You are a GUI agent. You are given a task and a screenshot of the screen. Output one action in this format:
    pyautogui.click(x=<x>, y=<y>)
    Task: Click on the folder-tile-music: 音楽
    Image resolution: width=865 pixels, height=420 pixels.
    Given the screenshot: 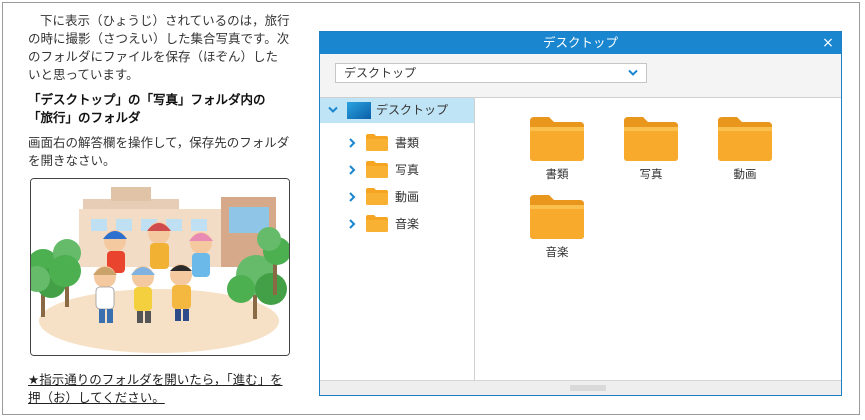 What is the action you would take?
    pyautogui.click(x=564, y=230)
    